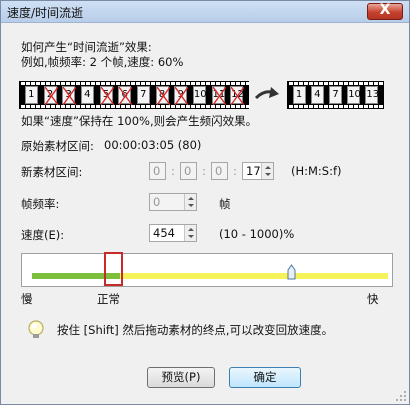 This screenshot has width=410, height=405. What do you see at coordinates (219, 171) in the screenshot?
I see `new-range-seconds: 0` at bounding box center [219, 171].